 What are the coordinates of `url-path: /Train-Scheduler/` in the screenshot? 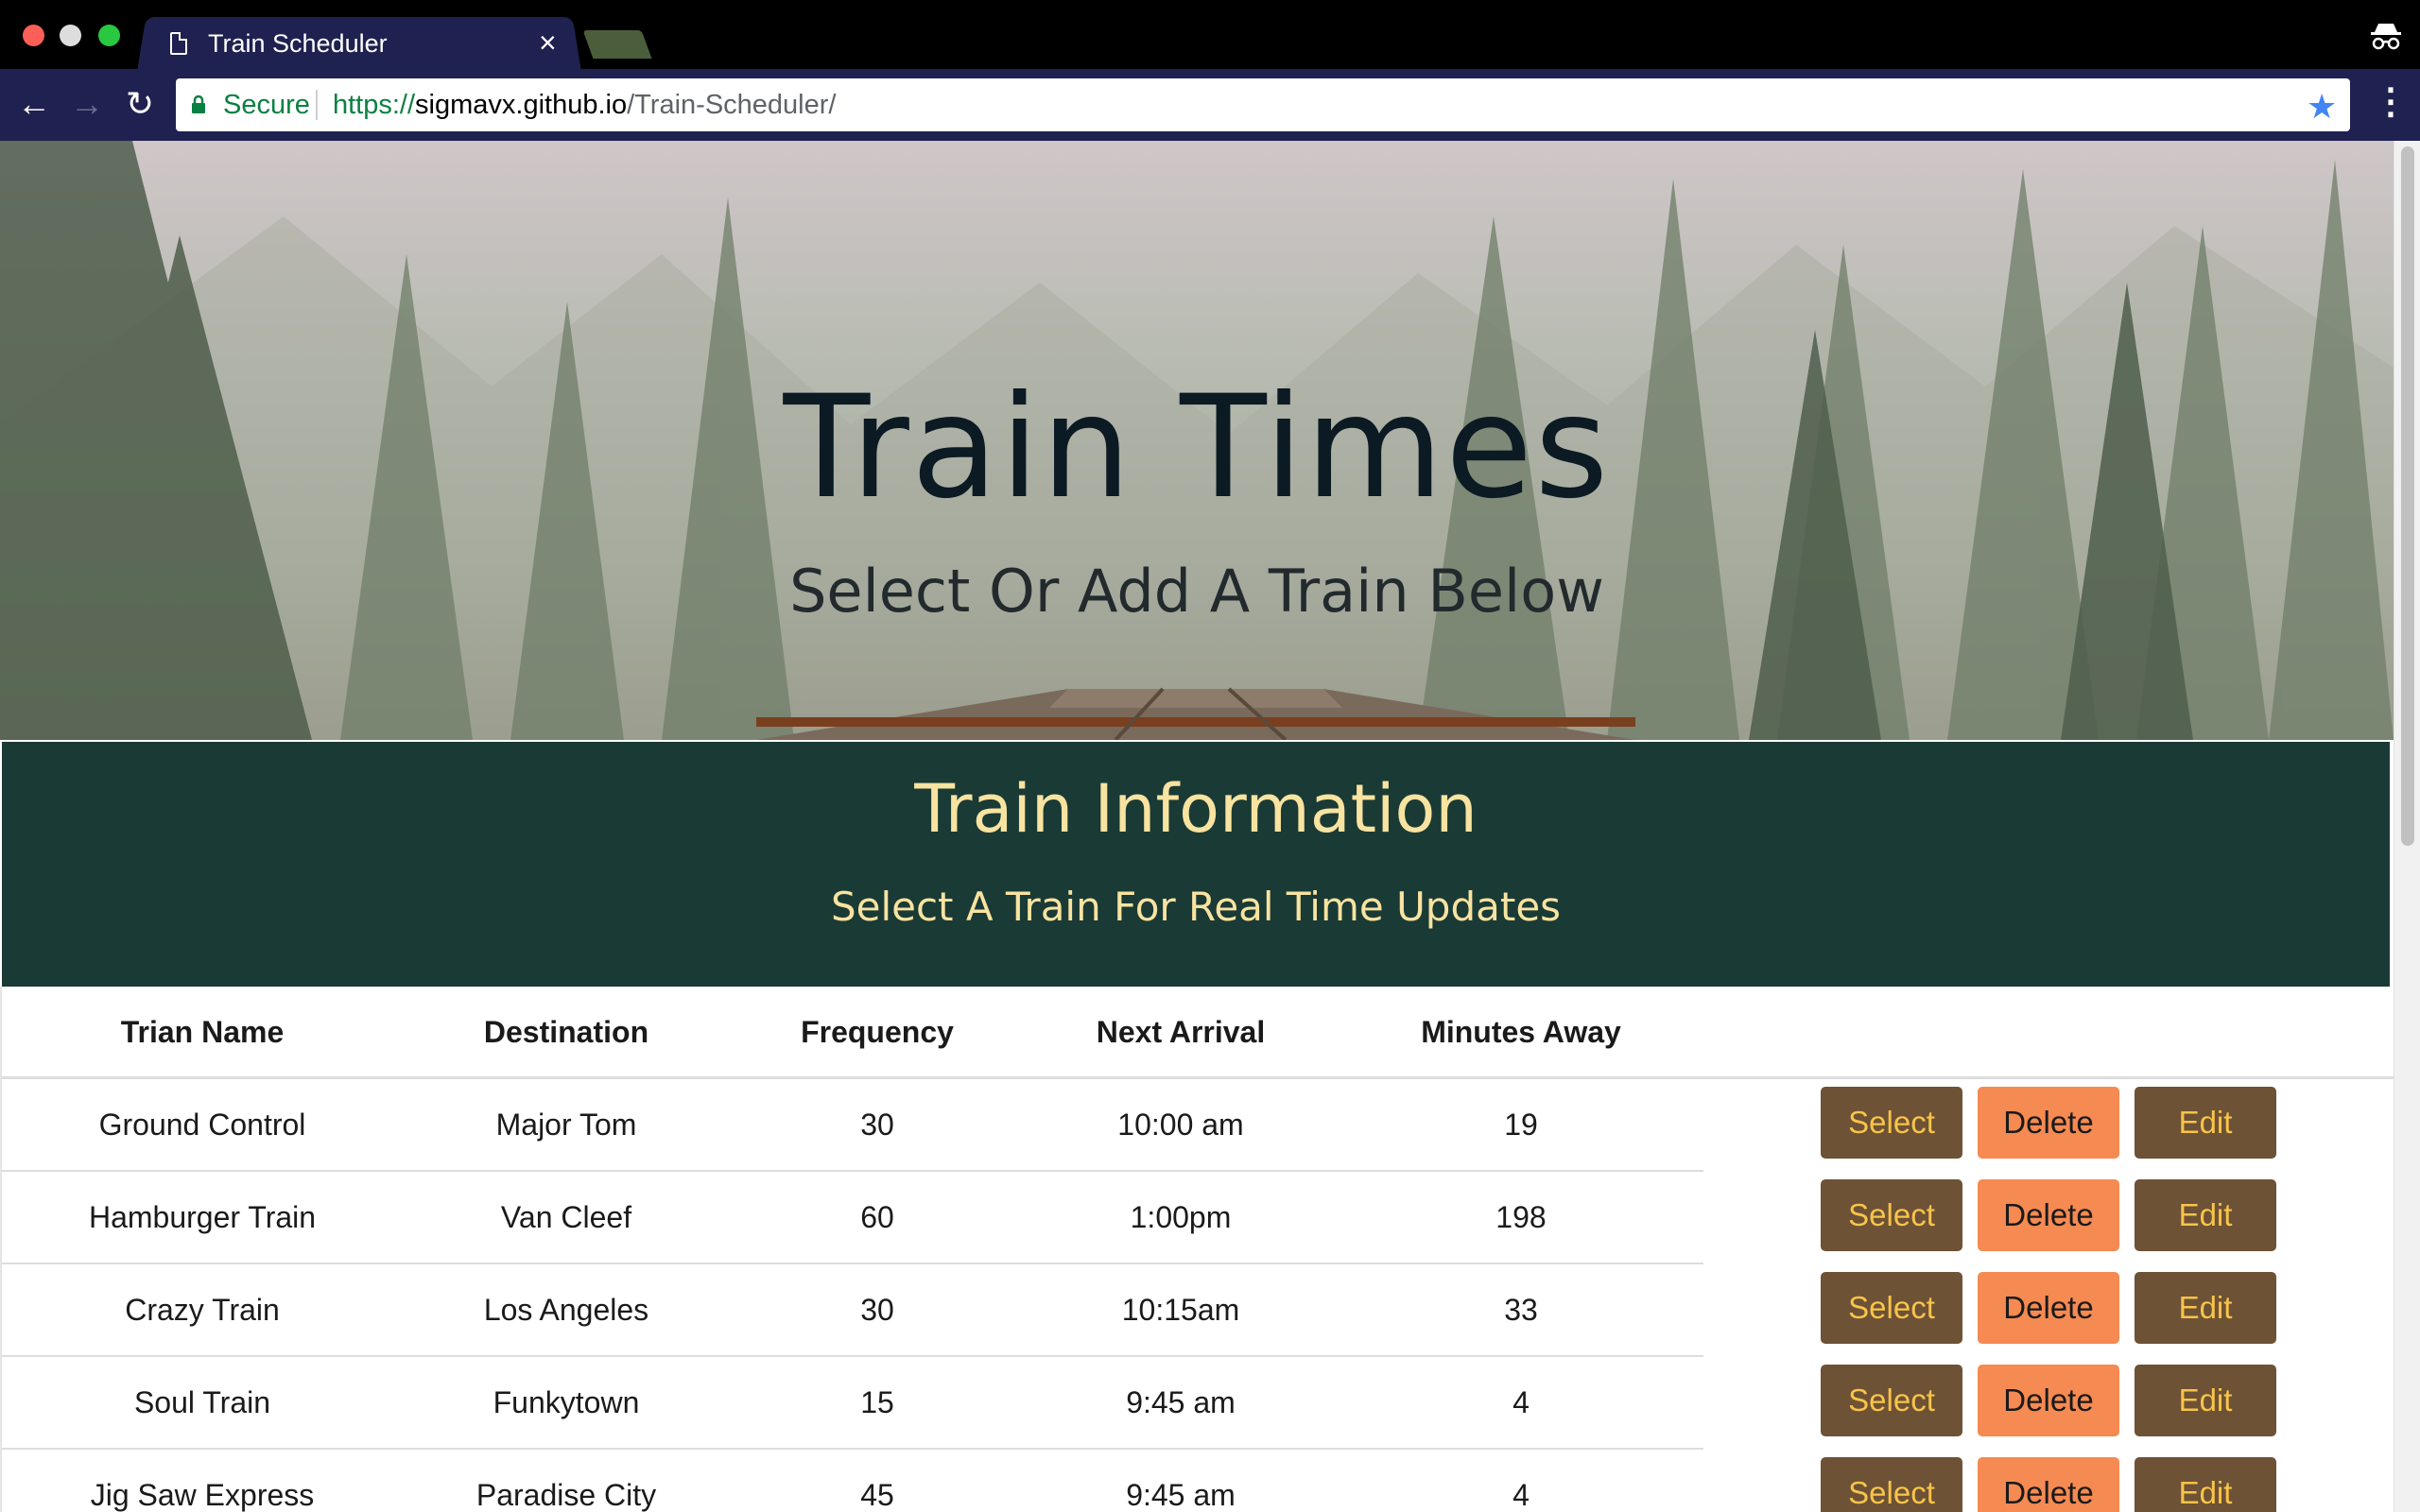 It's located at (732, 105).